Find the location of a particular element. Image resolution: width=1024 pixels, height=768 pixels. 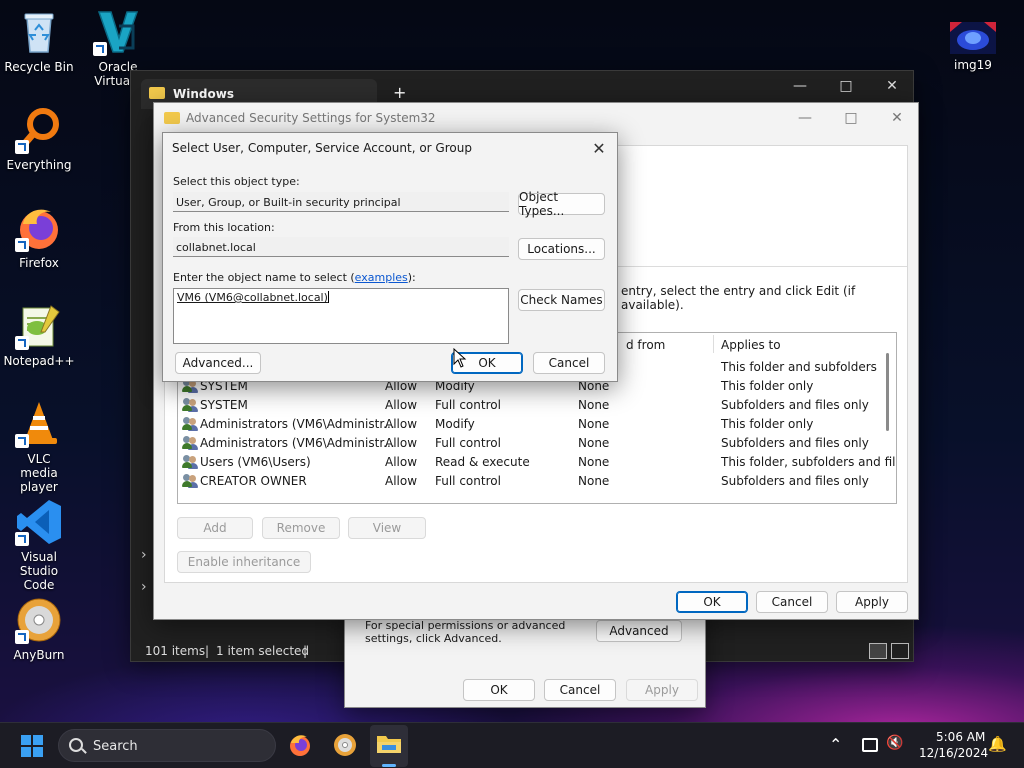

taskbar-search-box: Search is located at coordinates (167, 745).